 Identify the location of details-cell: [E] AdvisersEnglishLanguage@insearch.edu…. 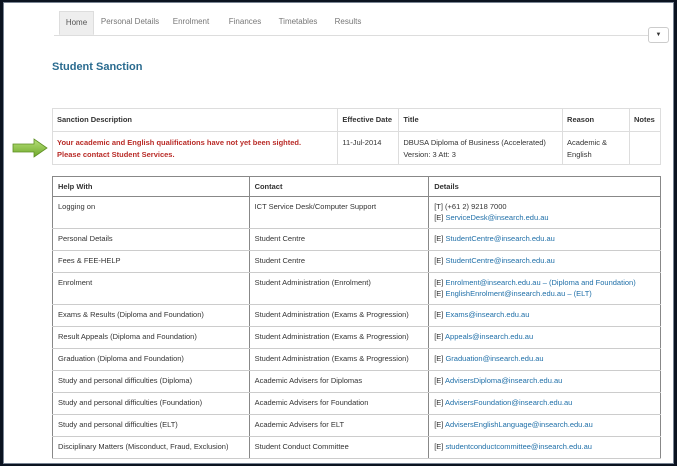
(544, 425).